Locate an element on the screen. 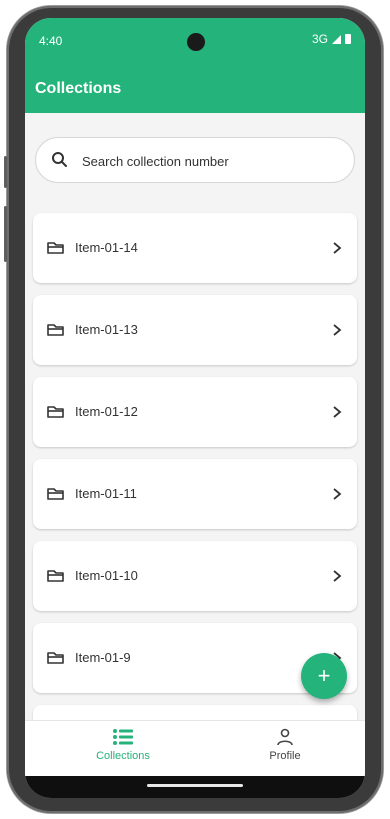  signal-icon is located at coordinates (336, 39).